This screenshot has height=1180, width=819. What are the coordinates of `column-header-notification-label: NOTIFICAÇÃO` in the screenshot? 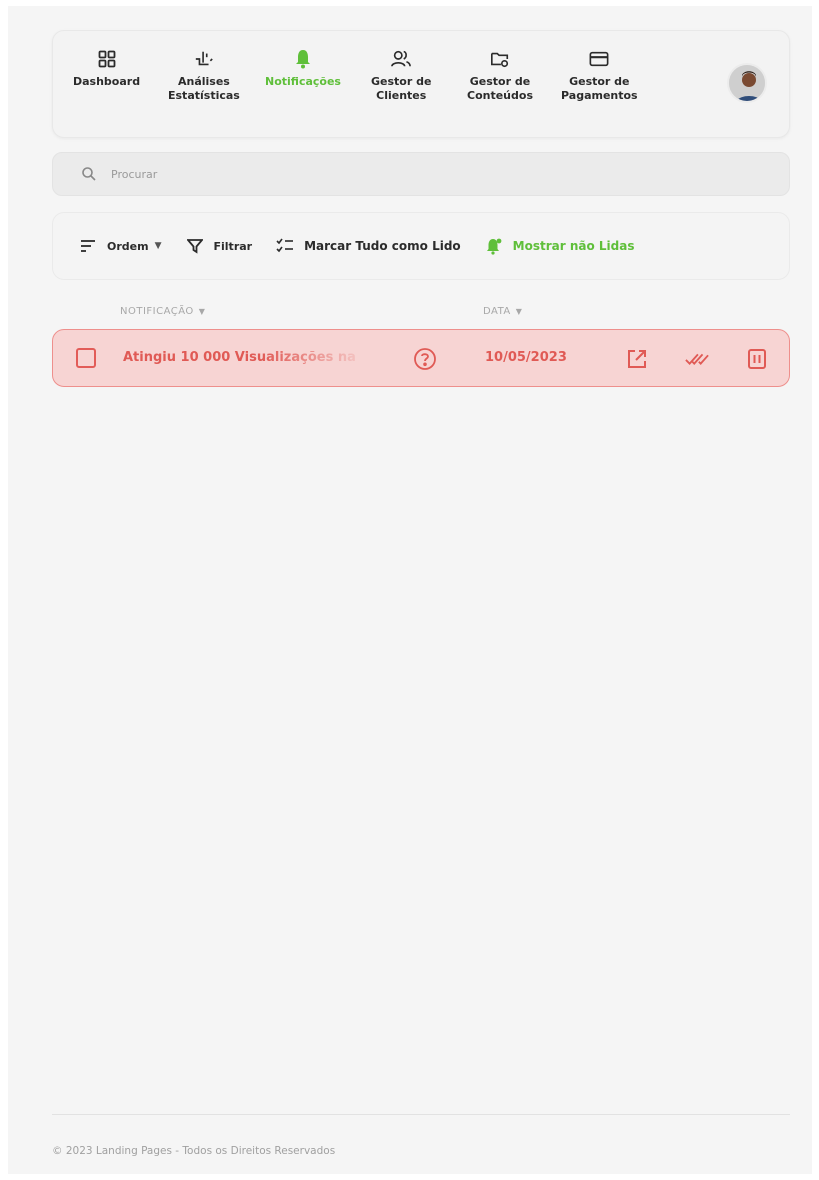 It's located at (157, 311).